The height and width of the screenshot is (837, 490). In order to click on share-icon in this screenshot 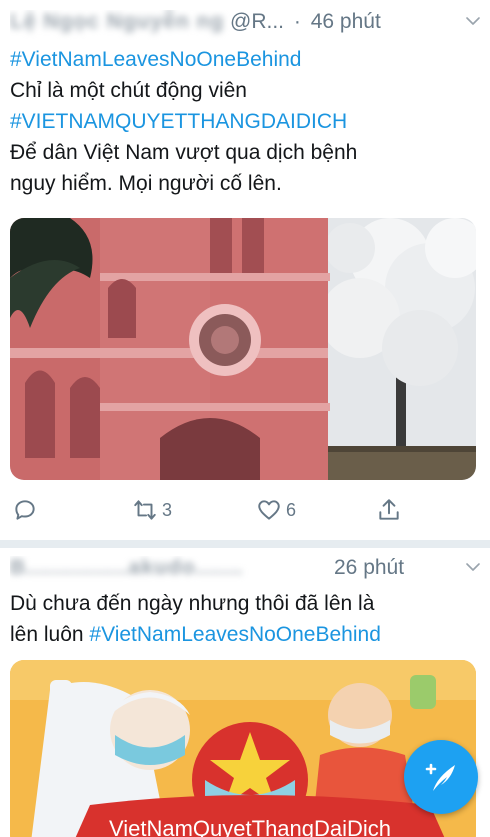, I will do `click(389, 509)`.